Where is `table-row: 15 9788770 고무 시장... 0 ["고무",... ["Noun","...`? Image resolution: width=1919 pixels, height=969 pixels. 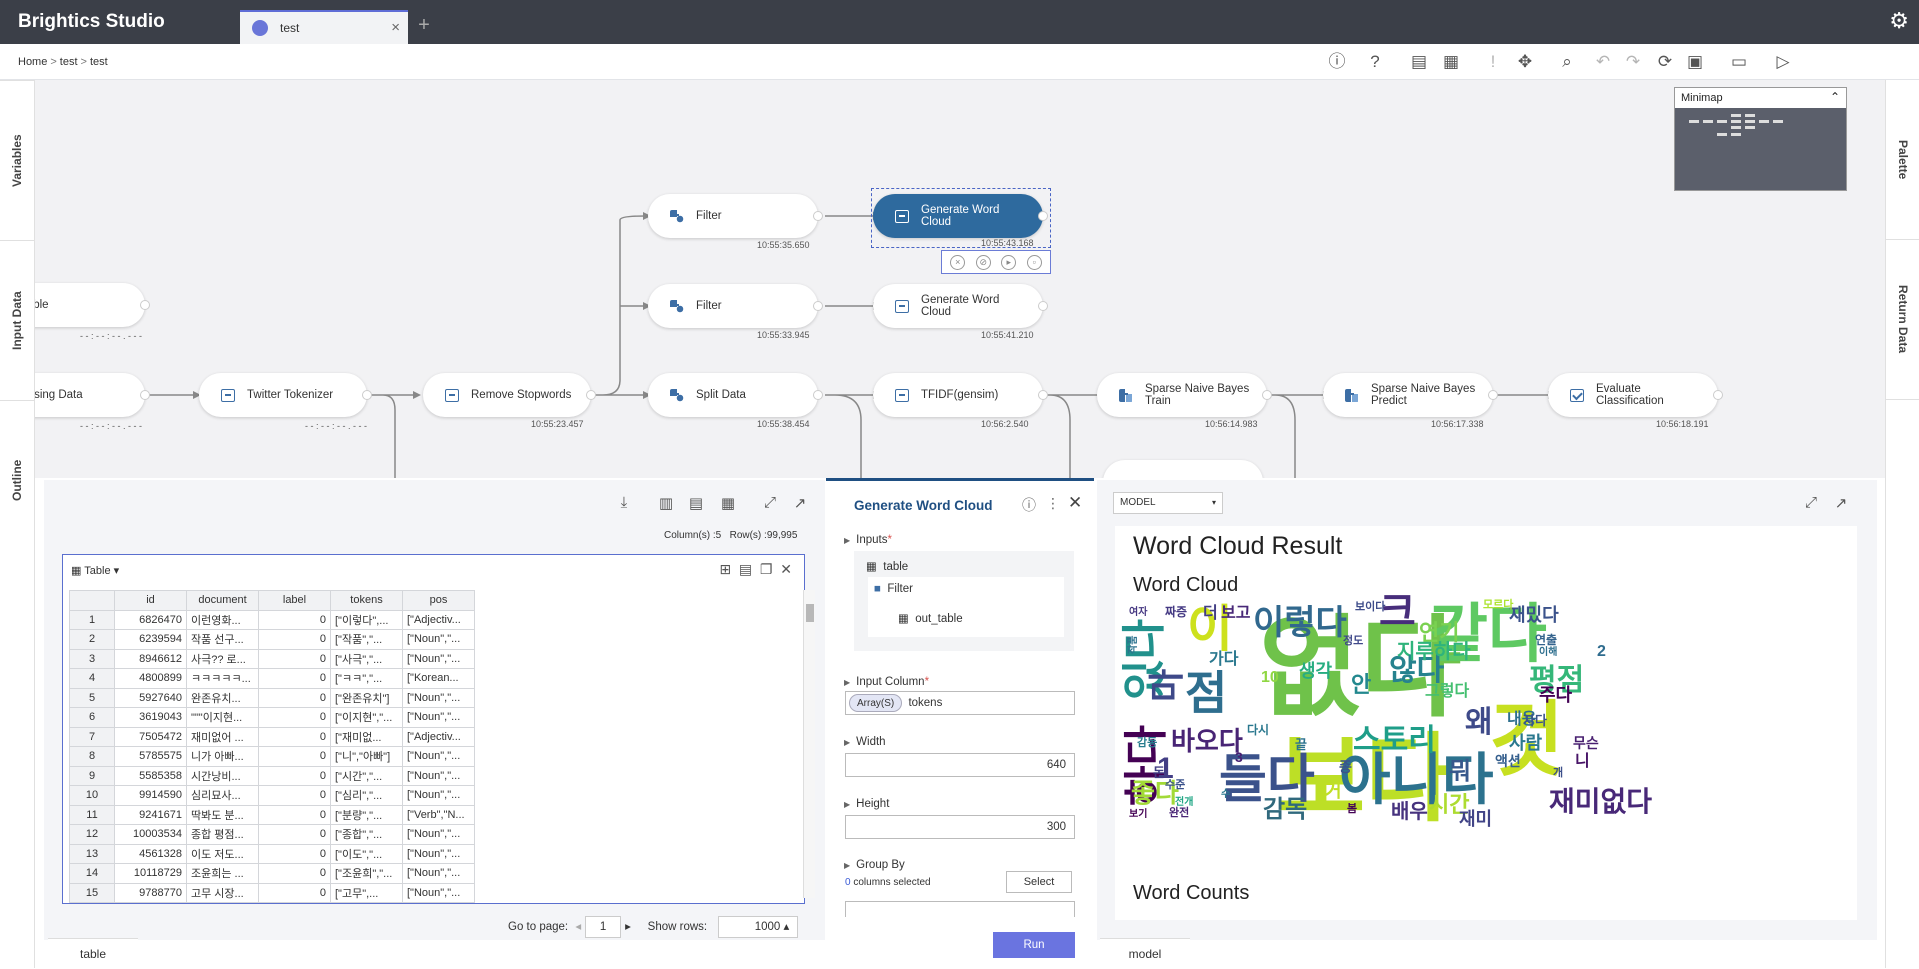
table-row: 15 9788770 고무 시장... 0 ["고무",... ["Noun","... is located at coordinates (272, 892).